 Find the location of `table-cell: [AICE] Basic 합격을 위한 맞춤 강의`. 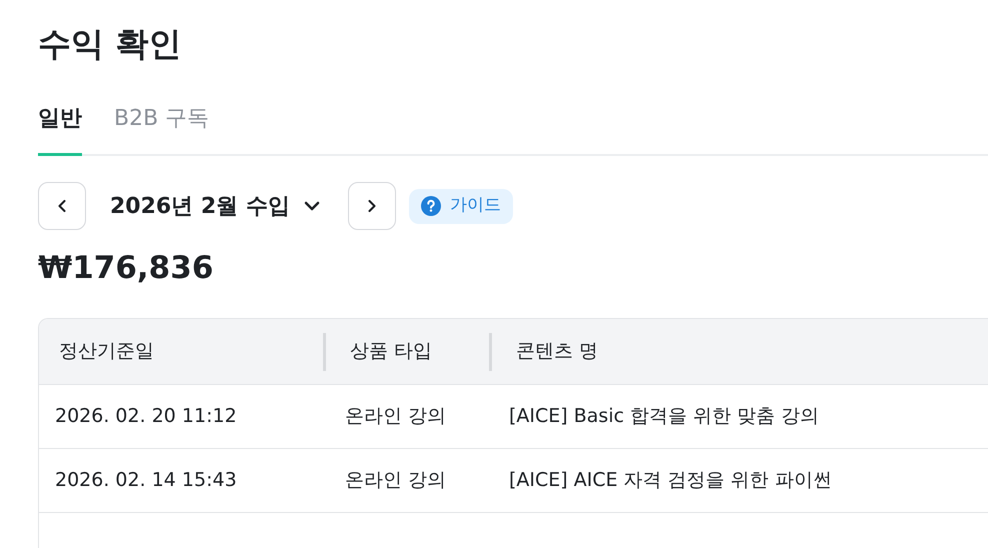

table-cell: [AICE] Basic 합격을 위한 맞춤 강의 is located at coordinates (664, 416).